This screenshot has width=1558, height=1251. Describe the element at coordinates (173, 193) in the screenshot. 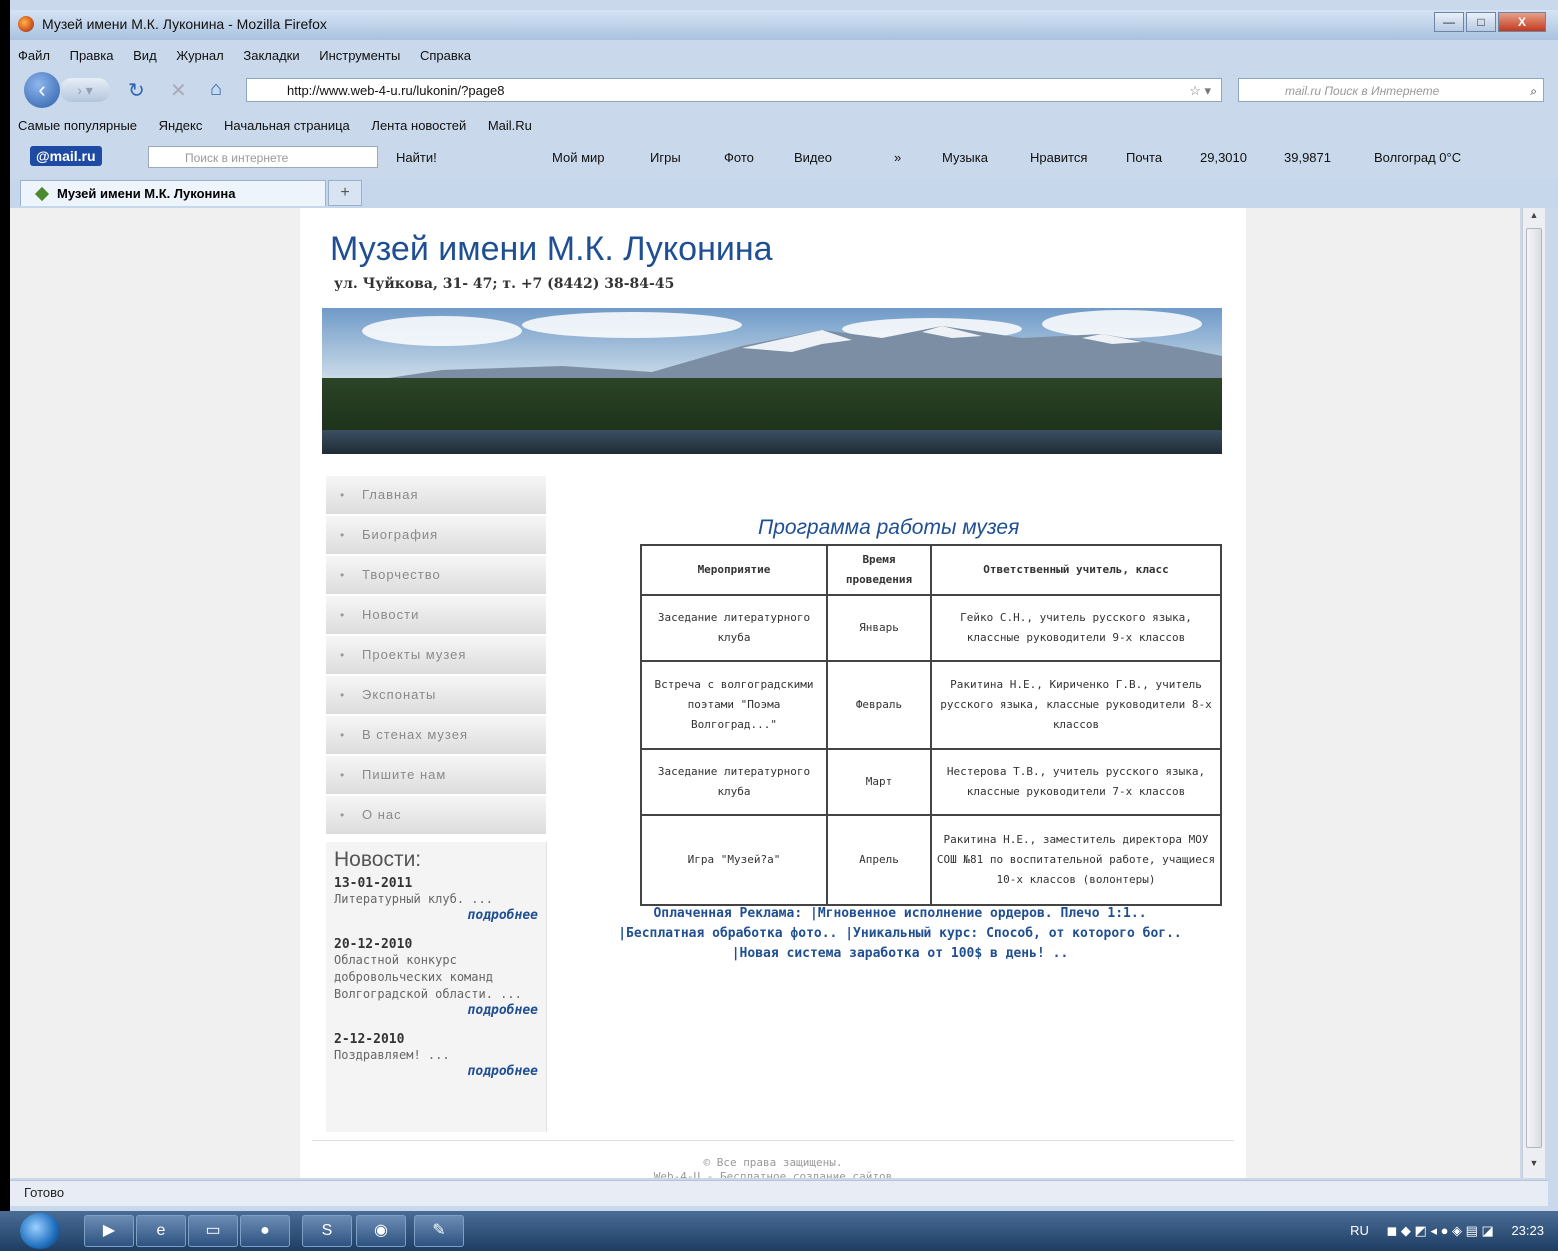

I see `tab-museum: Музей имени М.К. Луконина` at that location.